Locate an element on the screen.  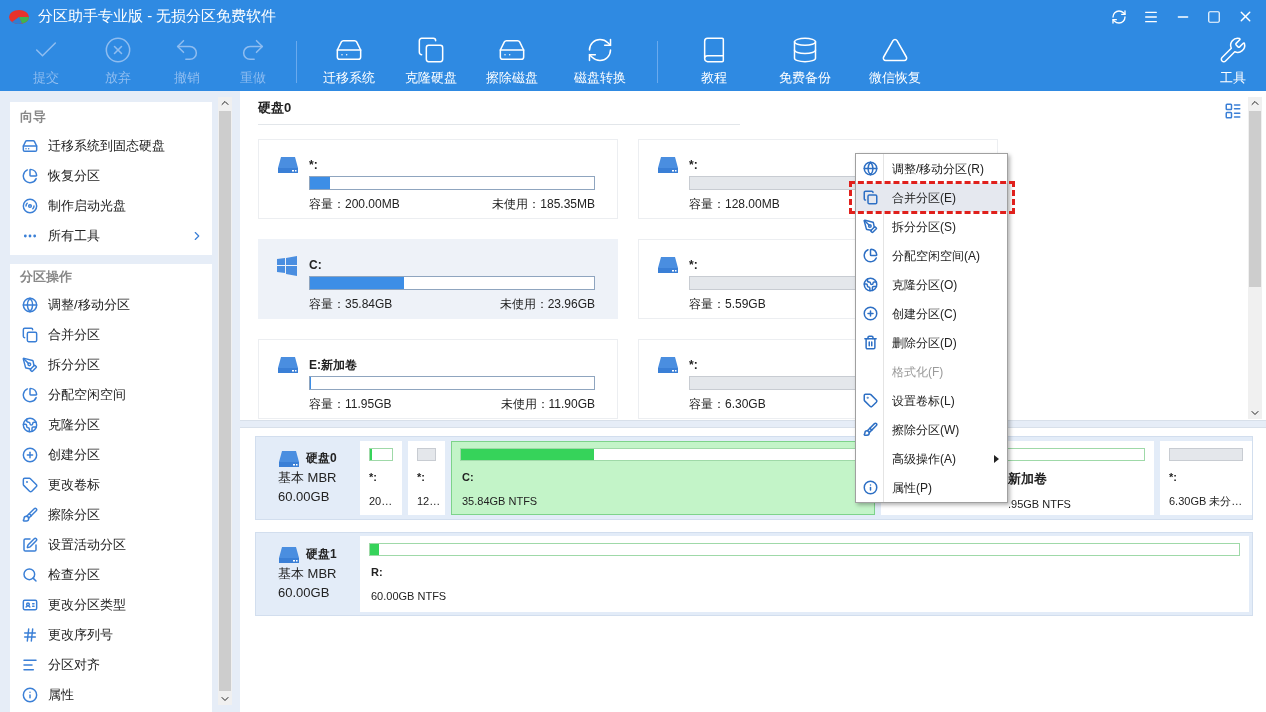
disc-icon is located at coordinates (30, 206).